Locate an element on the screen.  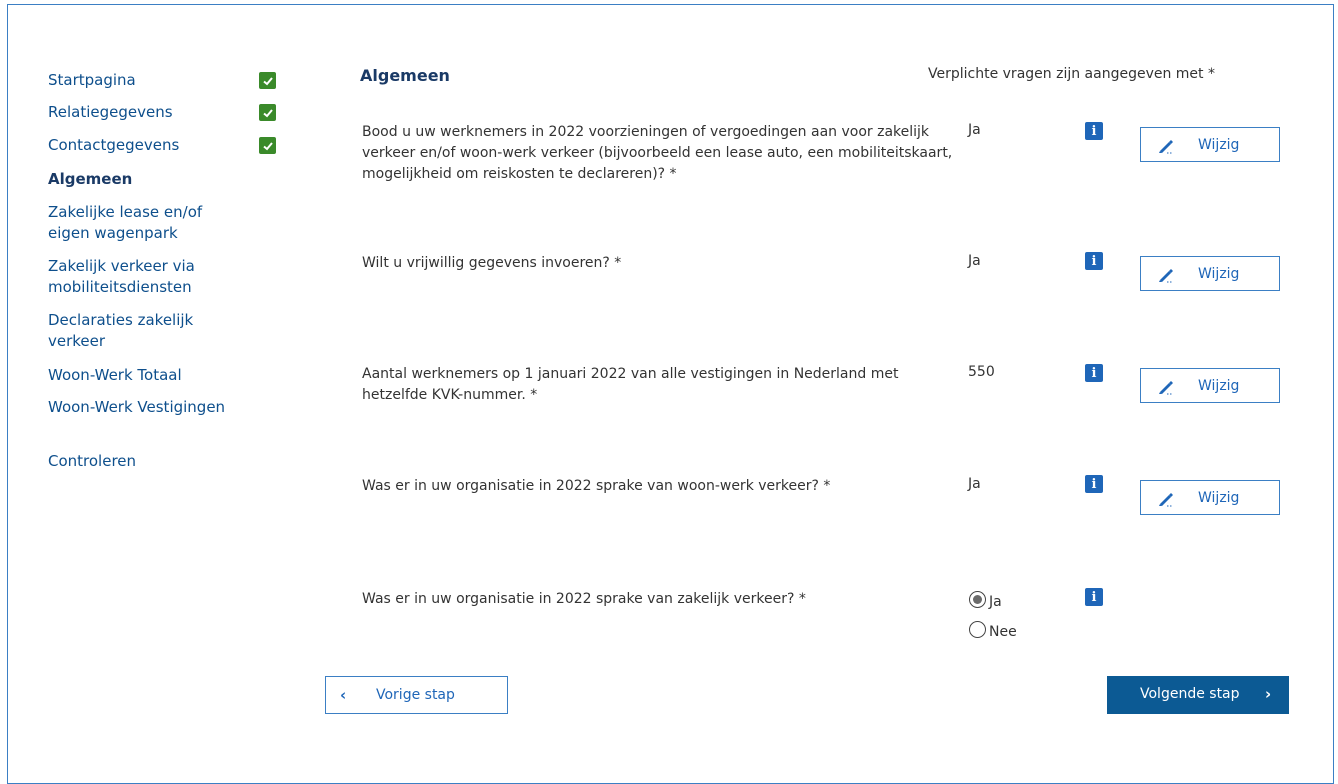
chevron-right-icon: › is located at coordinates (1268, 694).